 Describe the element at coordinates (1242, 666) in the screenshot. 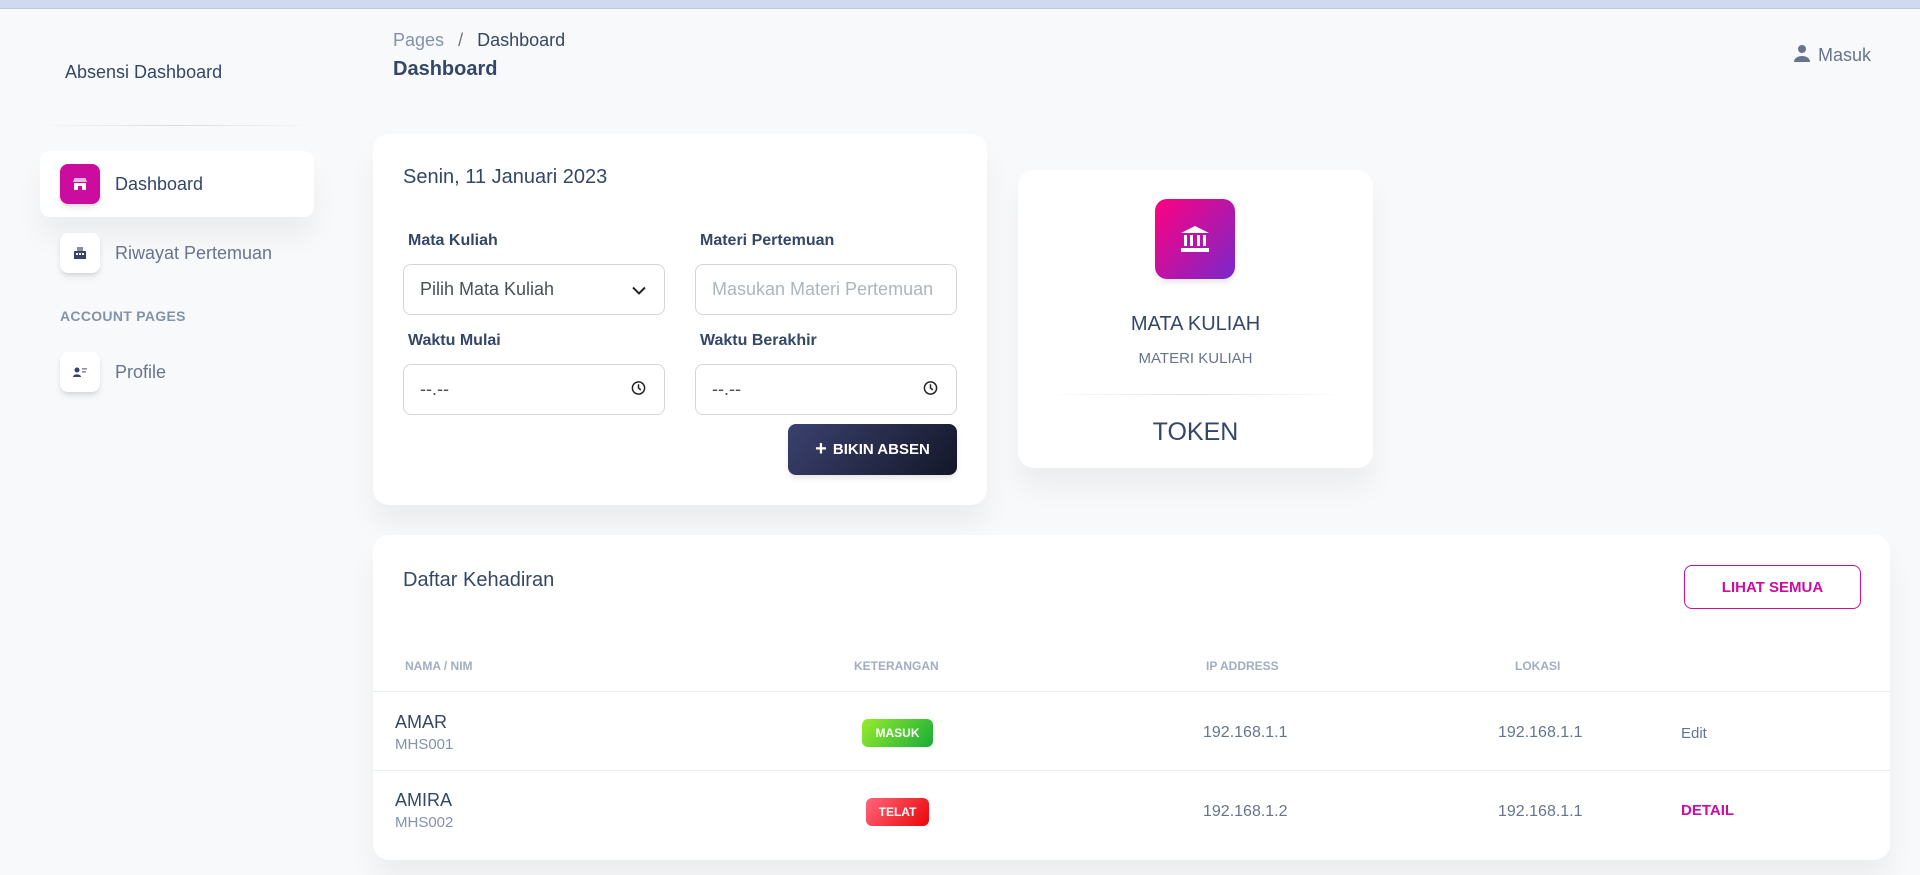

I see `column-header-ip: IP ADDRESS` at that location.